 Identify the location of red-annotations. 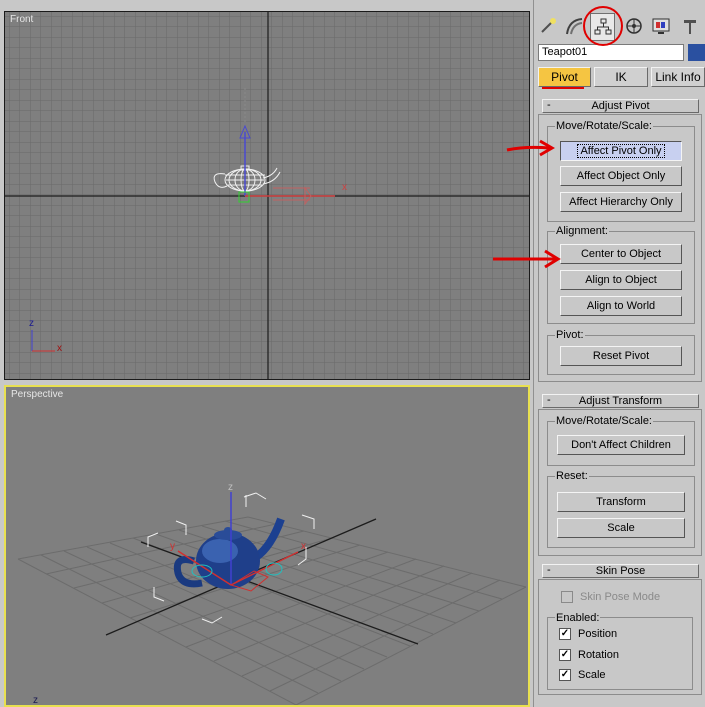
(558, 137).